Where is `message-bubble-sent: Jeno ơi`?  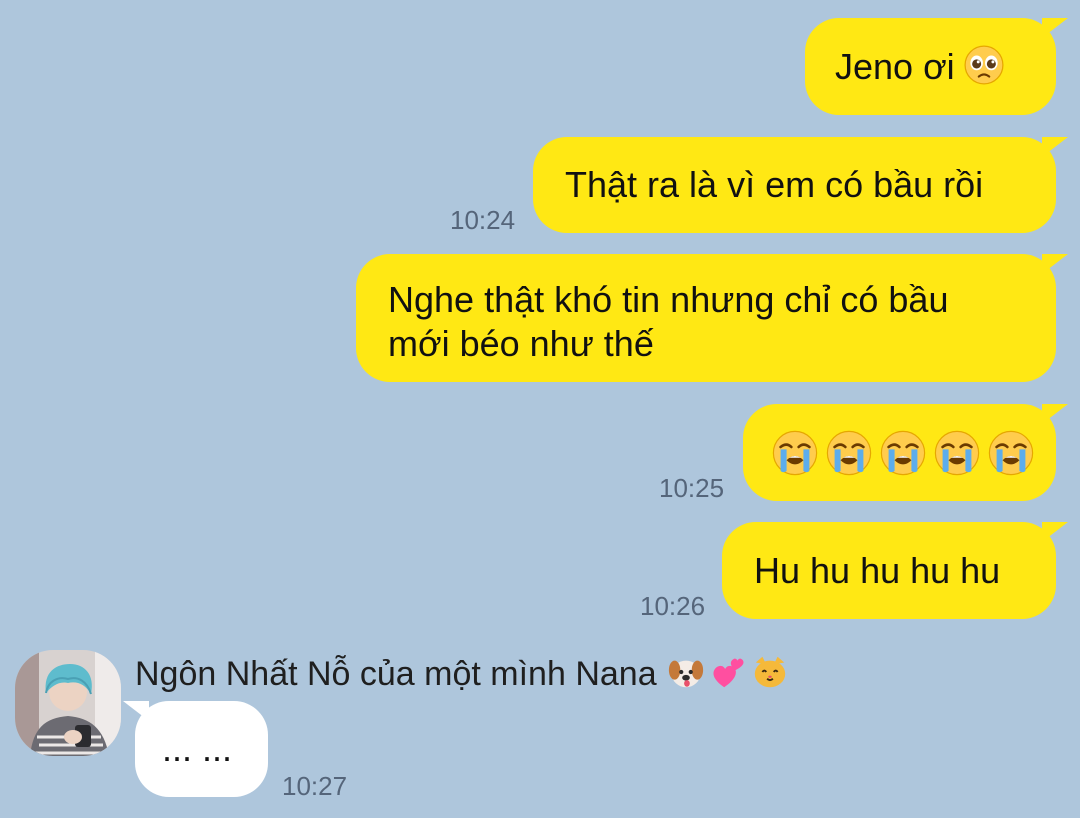 message-bubble-sent: Jeno ơi is located at coordinates (930, 66).